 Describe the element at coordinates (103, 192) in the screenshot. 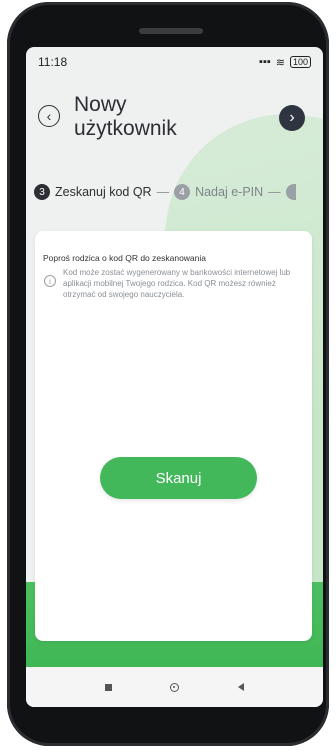

I see `step-3-label: Zeskanuj kod QR` at that location.